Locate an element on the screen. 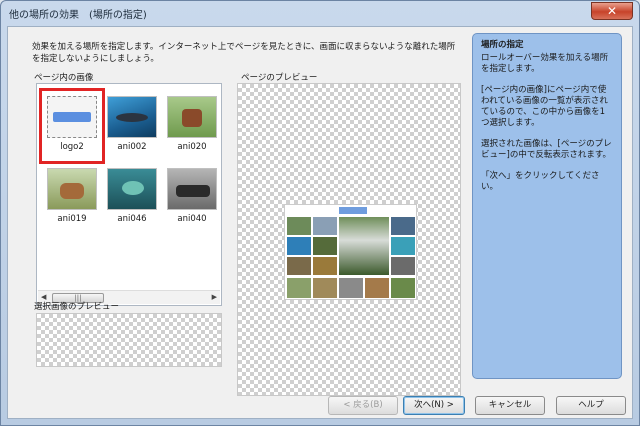 The image size is (640, 426). thumb-caption: ani020 is located at coordinates (192, 147).